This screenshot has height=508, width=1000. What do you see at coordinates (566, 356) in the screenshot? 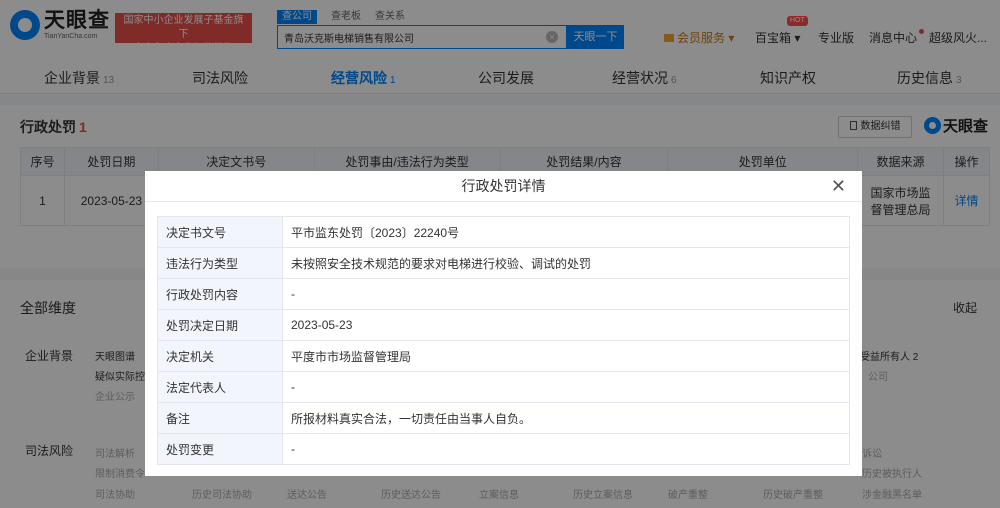
I see `detail-value: 平度市市场监督管理局` at bounding box center [566, 356].